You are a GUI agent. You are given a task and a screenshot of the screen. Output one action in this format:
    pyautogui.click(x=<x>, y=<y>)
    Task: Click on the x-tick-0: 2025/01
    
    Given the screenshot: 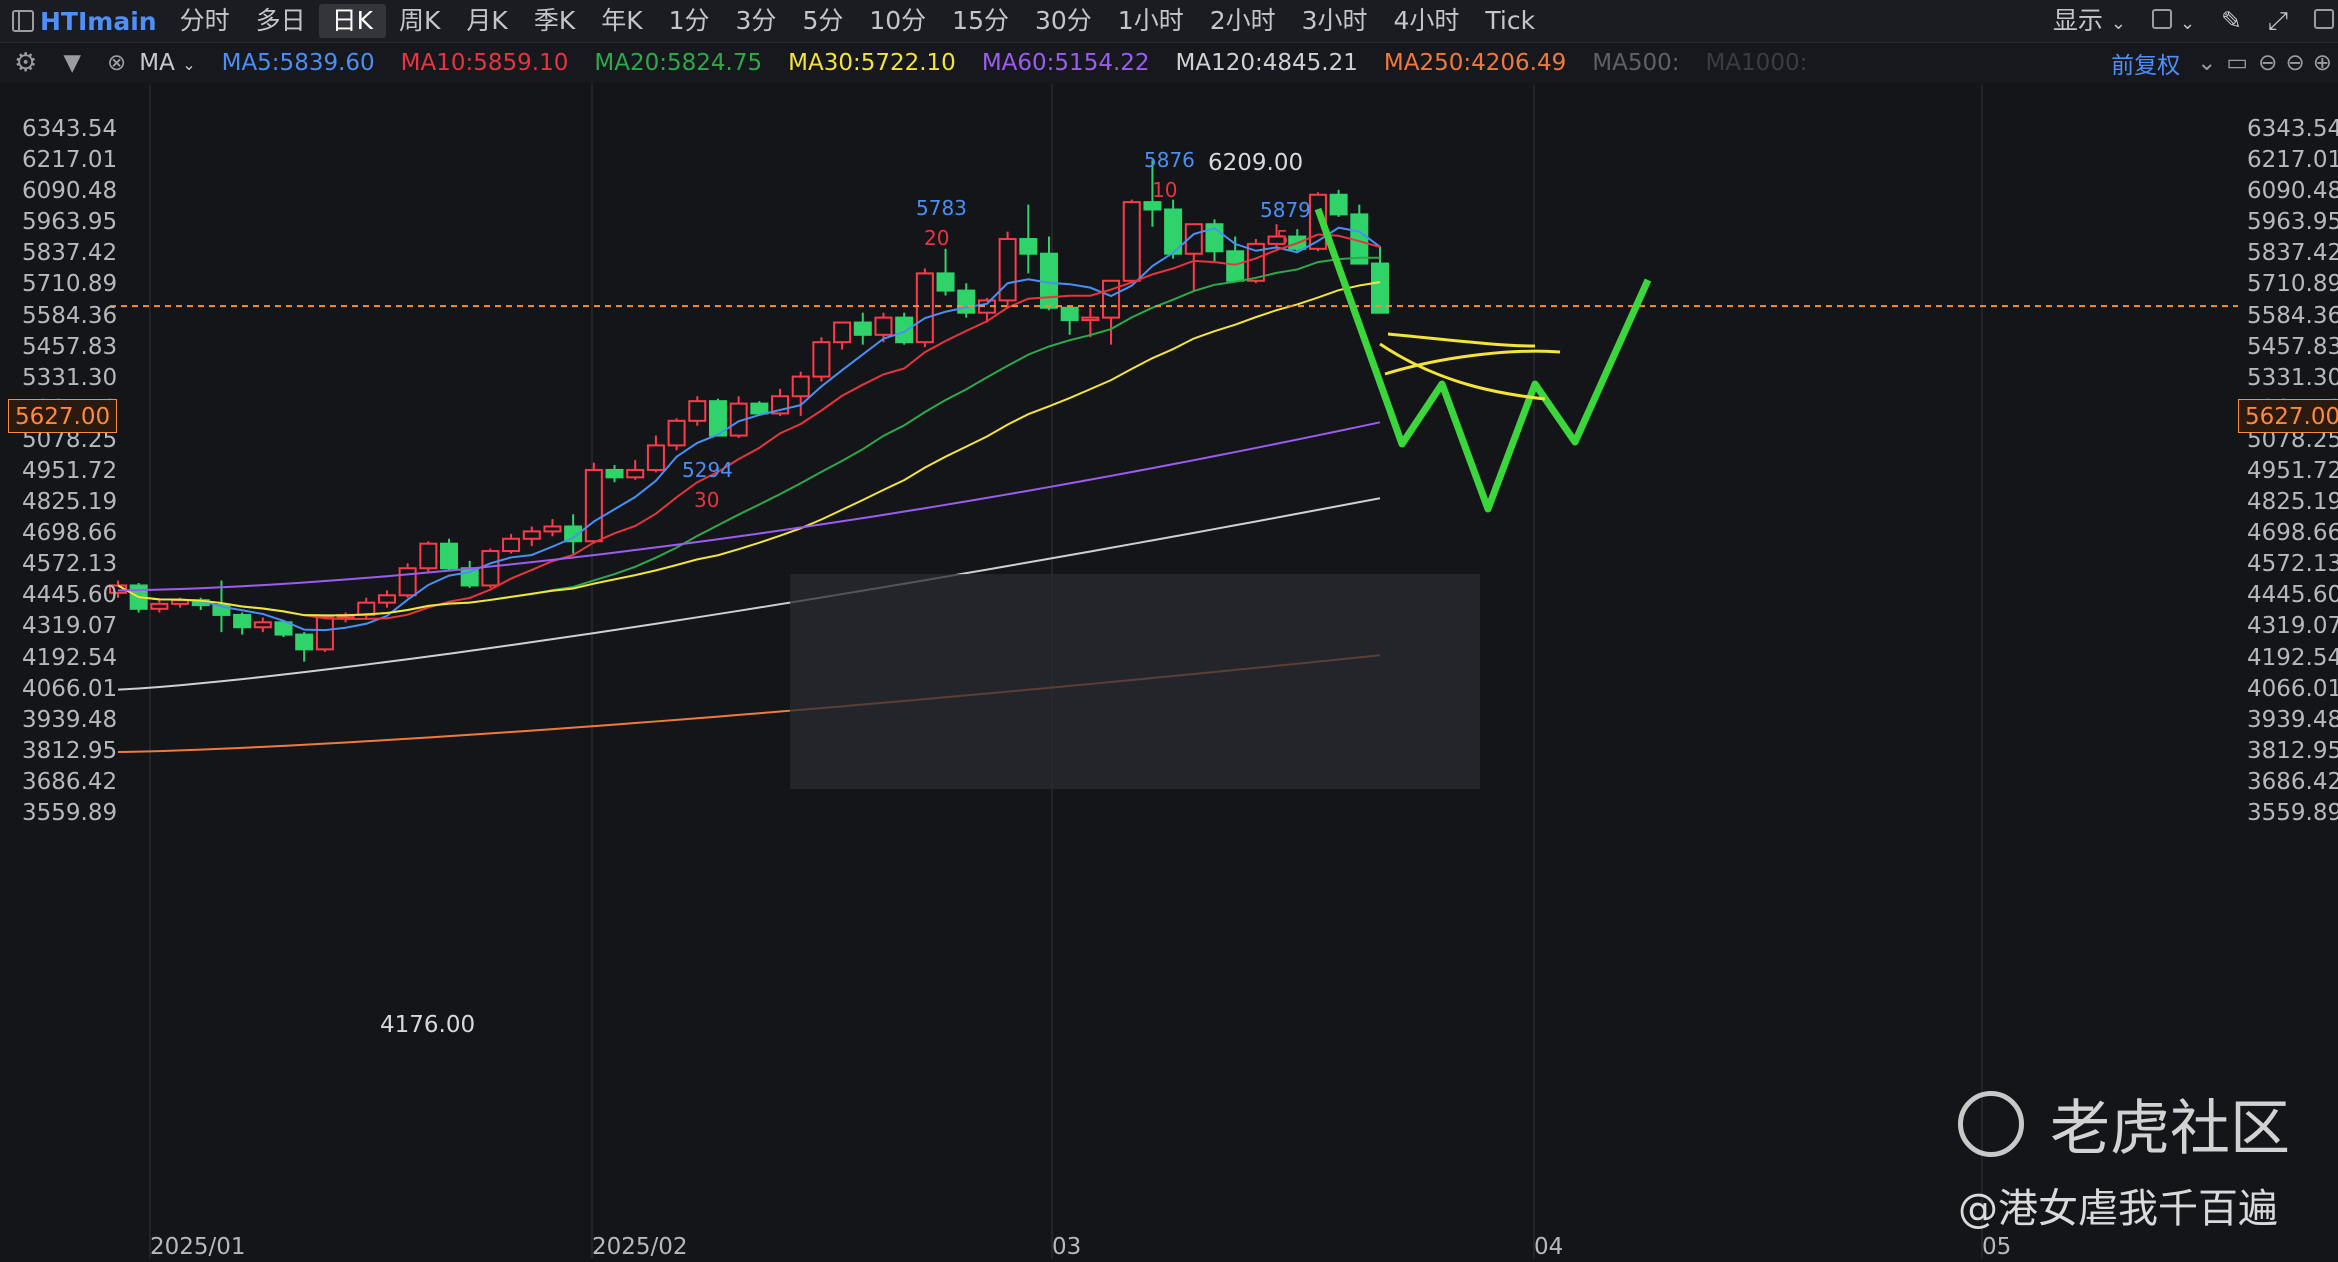 What is the action you would take?
    pyautogui.click(x=198, y=1247)
    